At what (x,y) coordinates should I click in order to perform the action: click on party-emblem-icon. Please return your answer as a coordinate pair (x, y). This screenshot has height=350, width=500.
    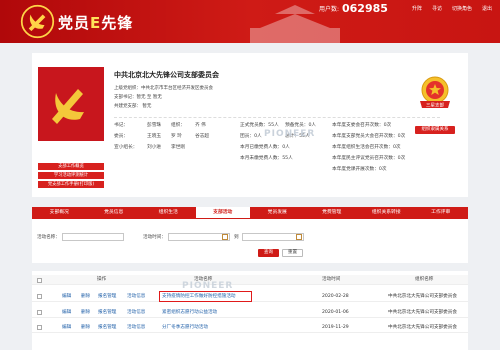
    Looking at the image, I should click on (71, 104).